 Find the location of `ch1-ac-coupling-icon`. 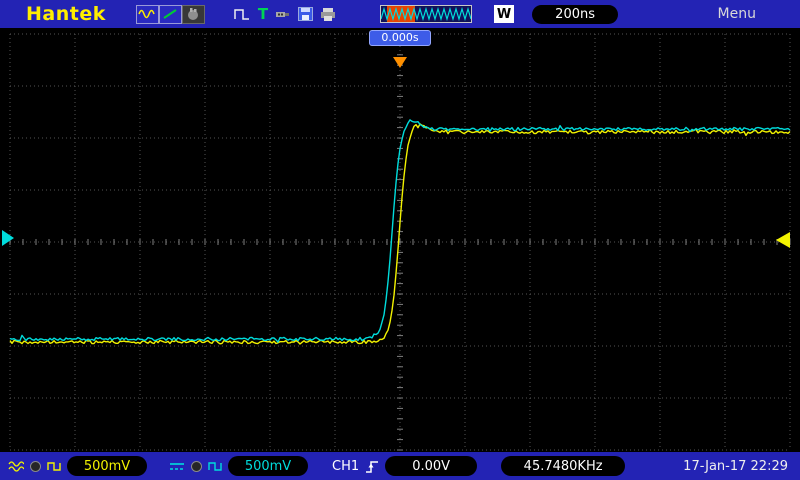

ch1-ac-coupling-icon is located at coordinates (16, 466).